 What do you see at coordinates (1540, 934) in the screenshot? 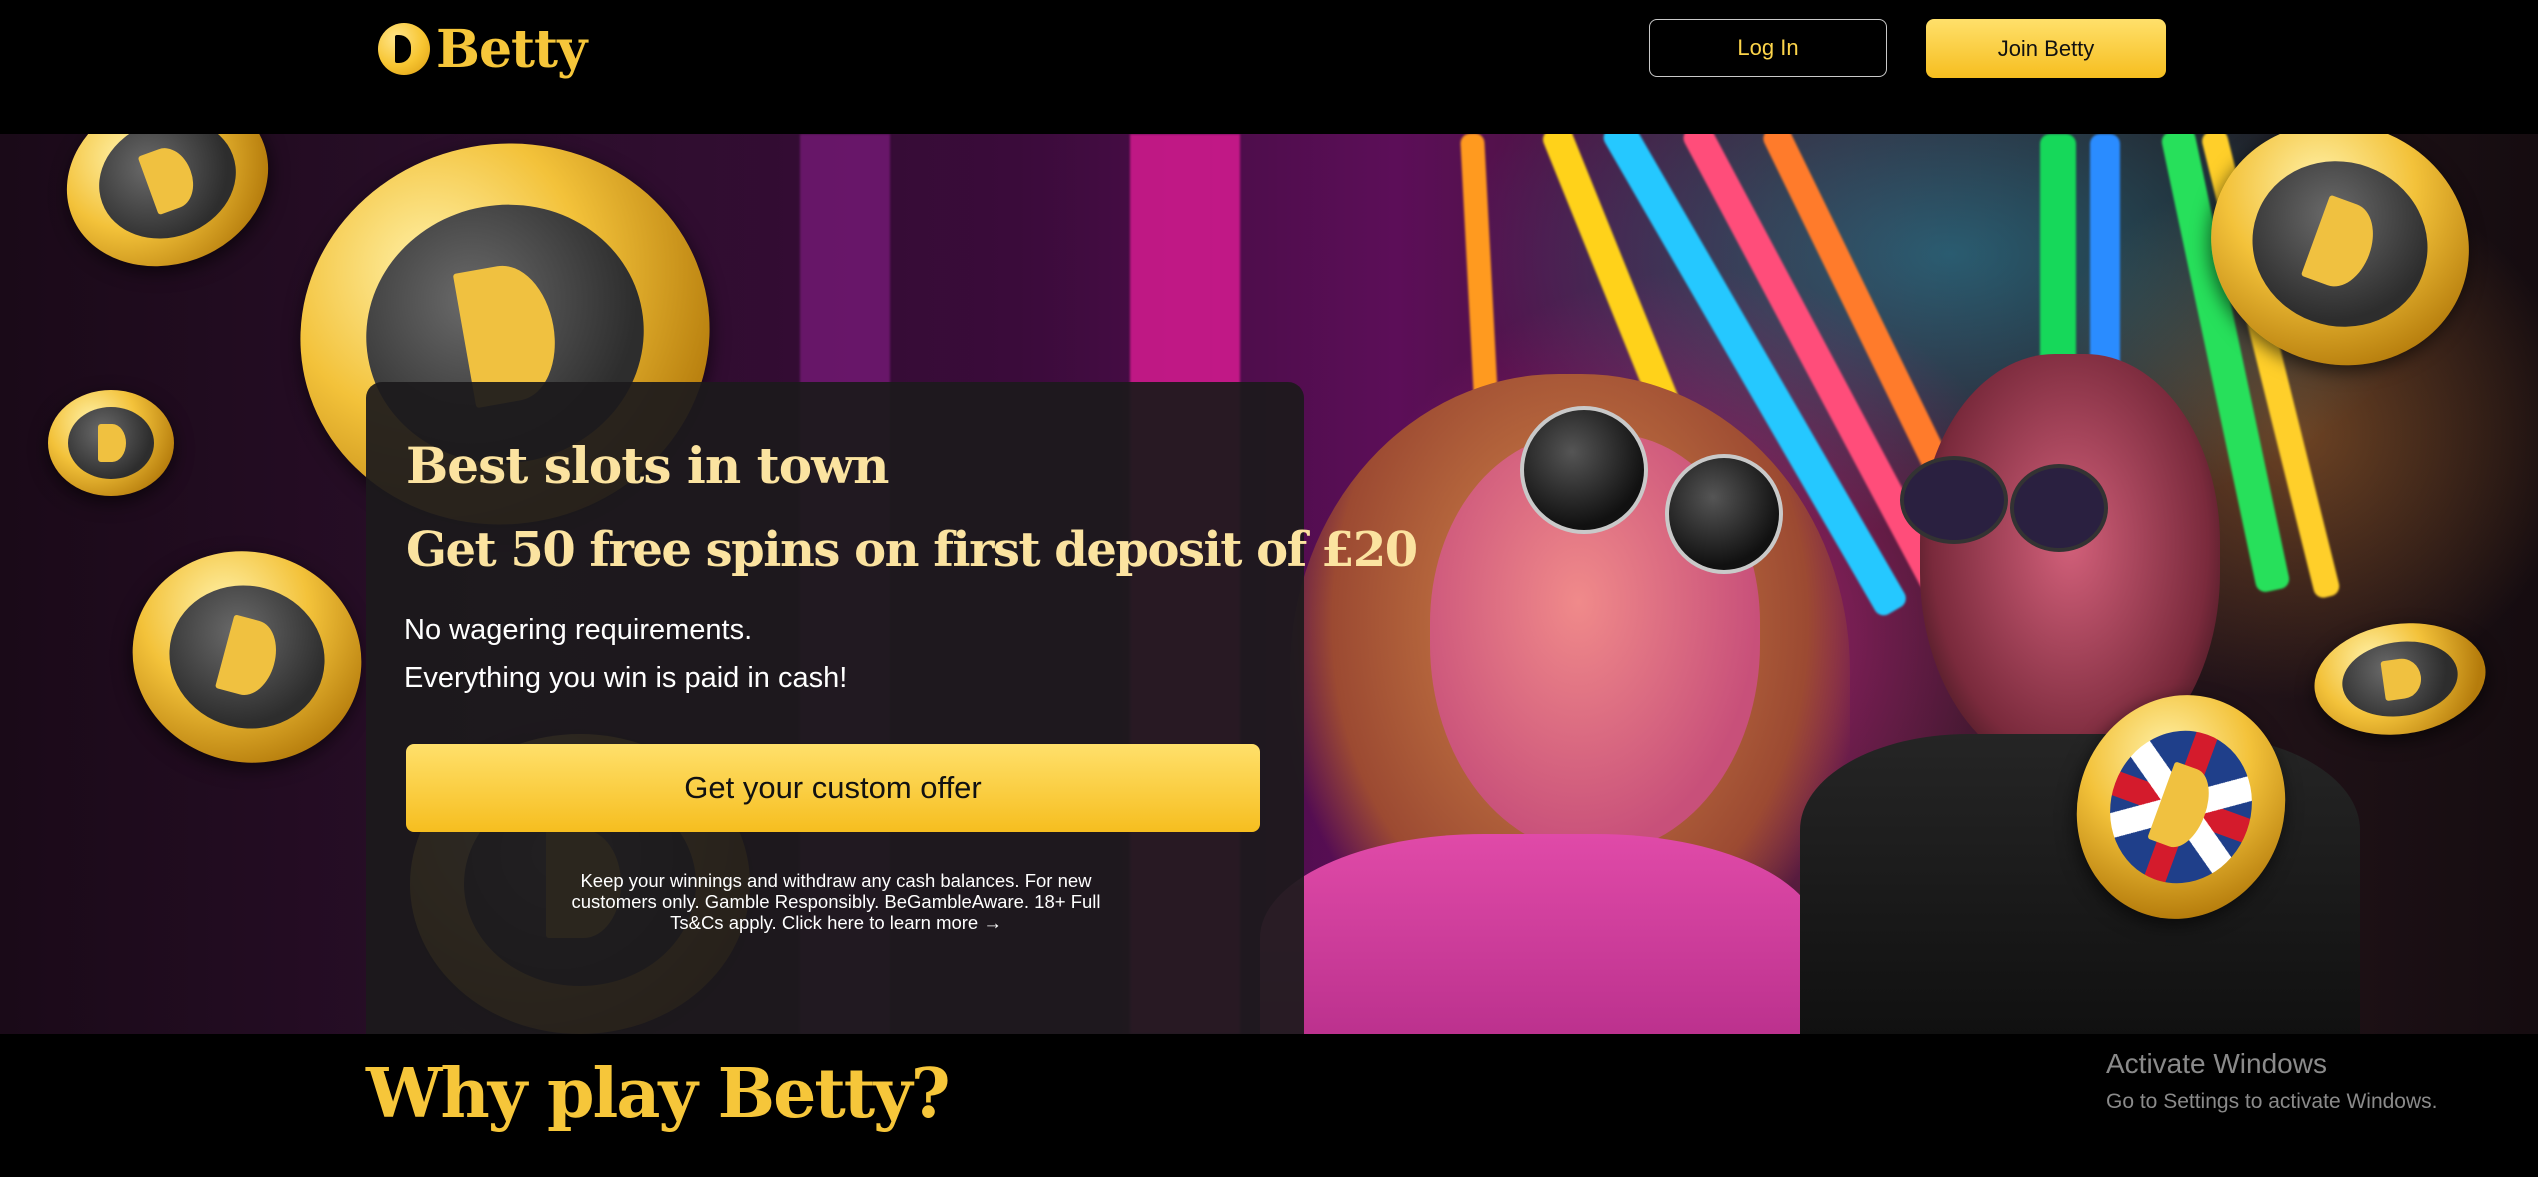
I see `hero-photo-woman-body` at bounding box center [1540, 934].